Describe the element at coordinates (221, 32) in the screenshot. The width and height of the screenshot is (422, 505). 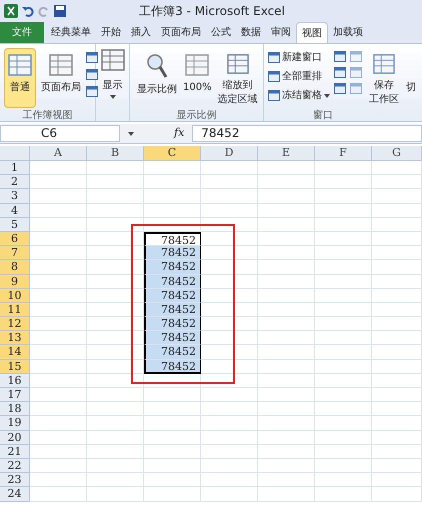
I see `ribbon-tab: 公式` at that location.